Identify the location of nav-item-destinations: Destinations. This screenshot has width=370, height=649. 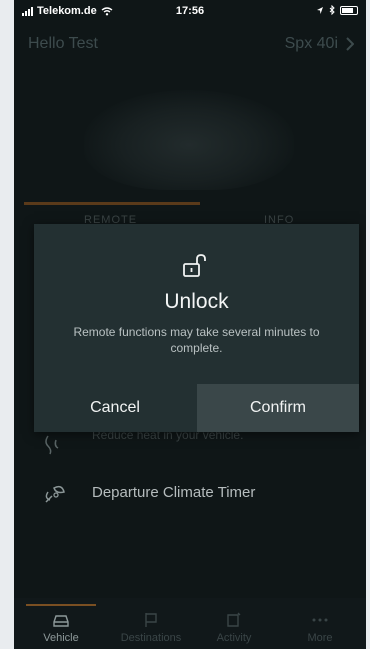
(151, 628).